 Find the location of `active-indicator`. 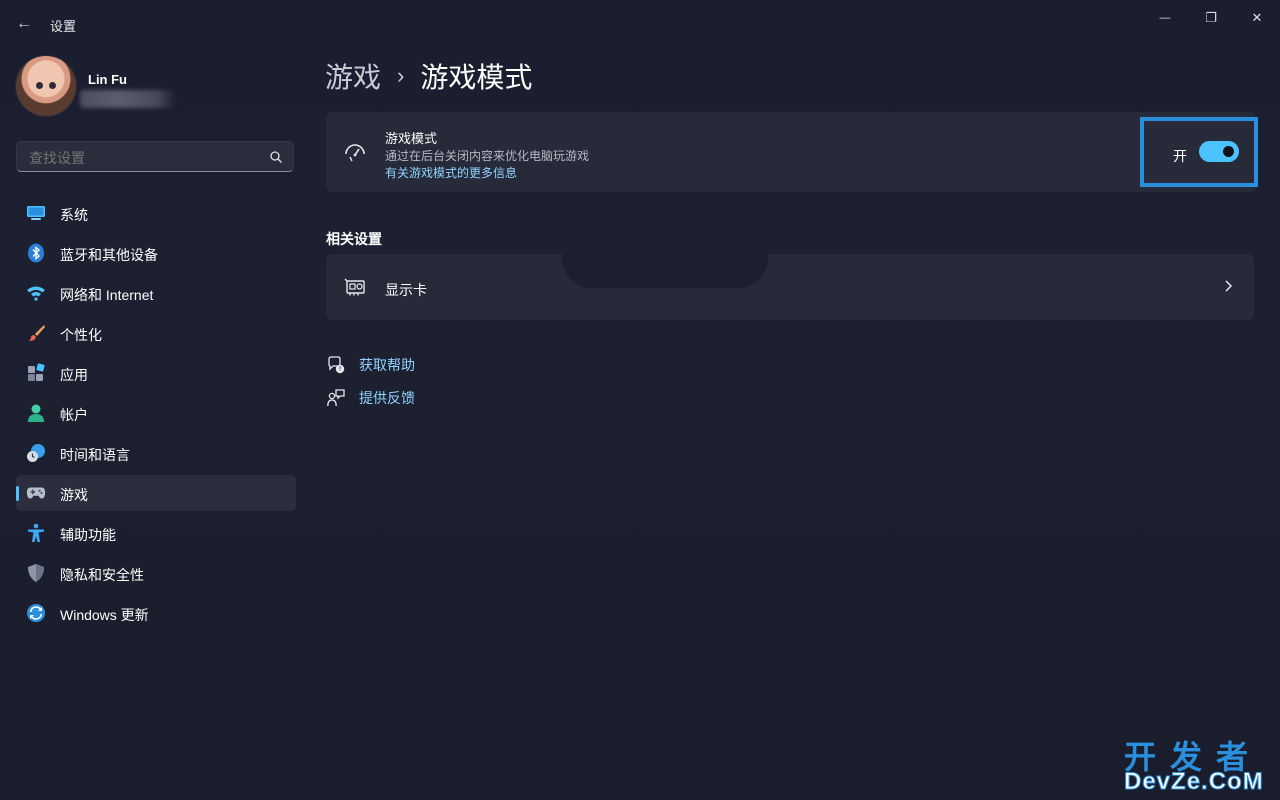

active-indicator is located at coordinates (17, 493).